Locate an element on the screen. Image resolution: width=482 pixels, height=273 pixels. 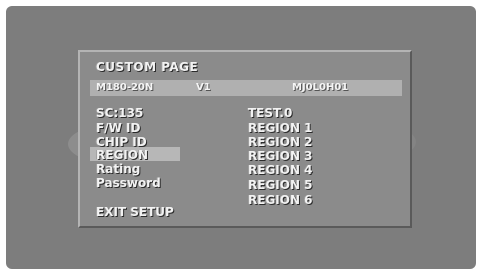
menu-item-rating: Rating is located at coordinates (118, 169).